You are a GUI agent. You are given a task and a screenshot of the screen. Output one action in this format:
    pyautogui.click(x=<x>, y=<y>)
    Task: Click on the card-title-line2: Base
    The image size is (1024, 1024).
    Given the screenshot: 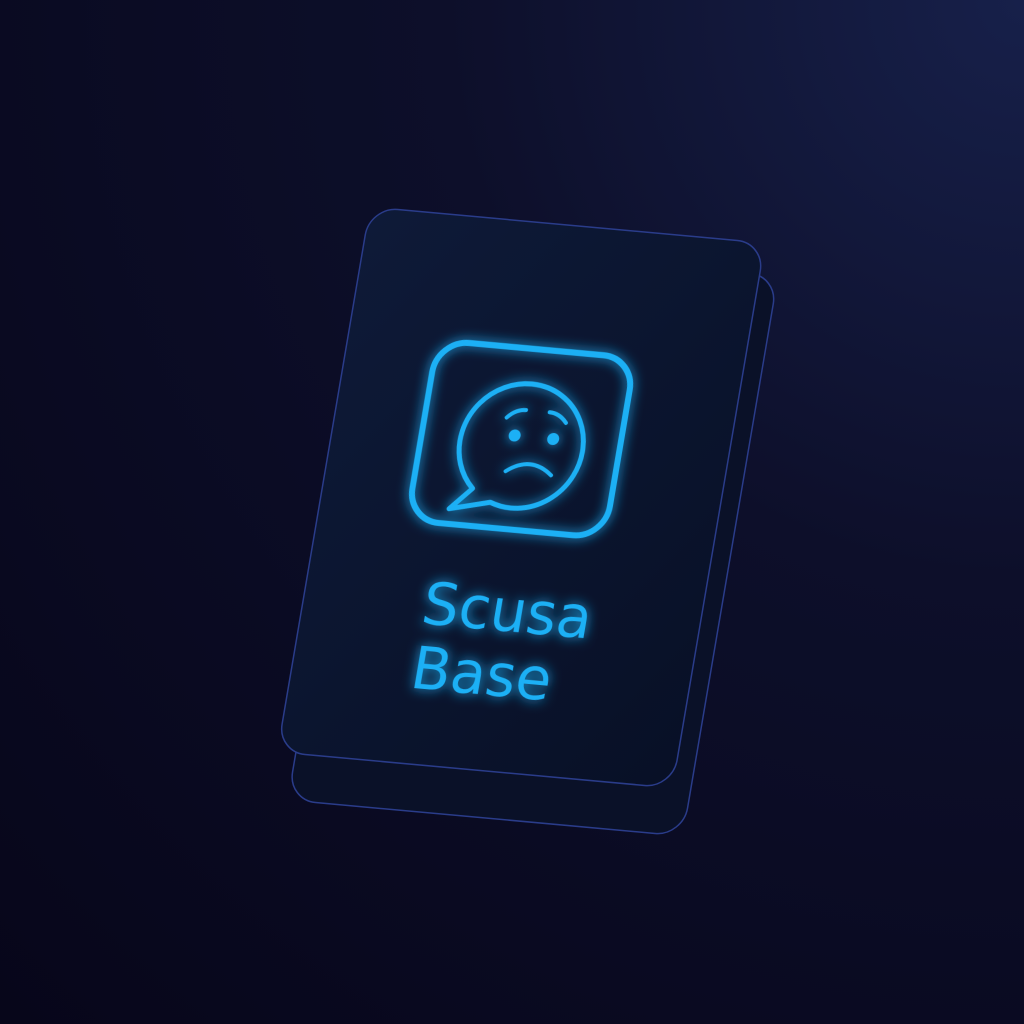 What is the action you would take?
    pyautogui.click(x=481, y=674)
    